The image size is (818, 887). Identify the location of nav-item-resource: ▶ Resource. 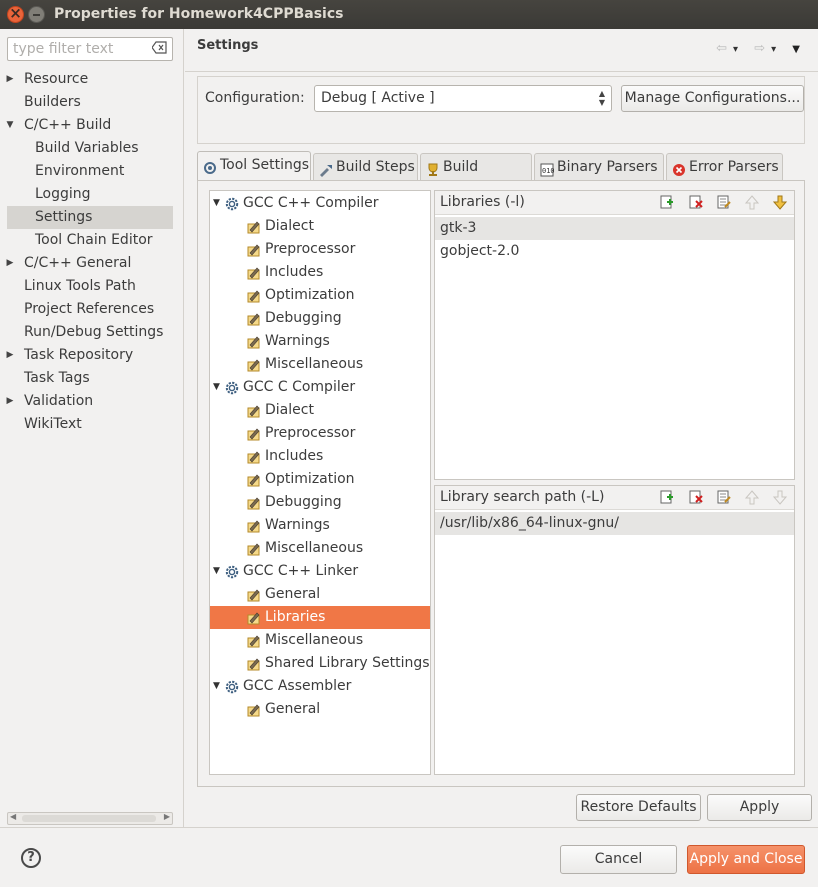
(92, 79).